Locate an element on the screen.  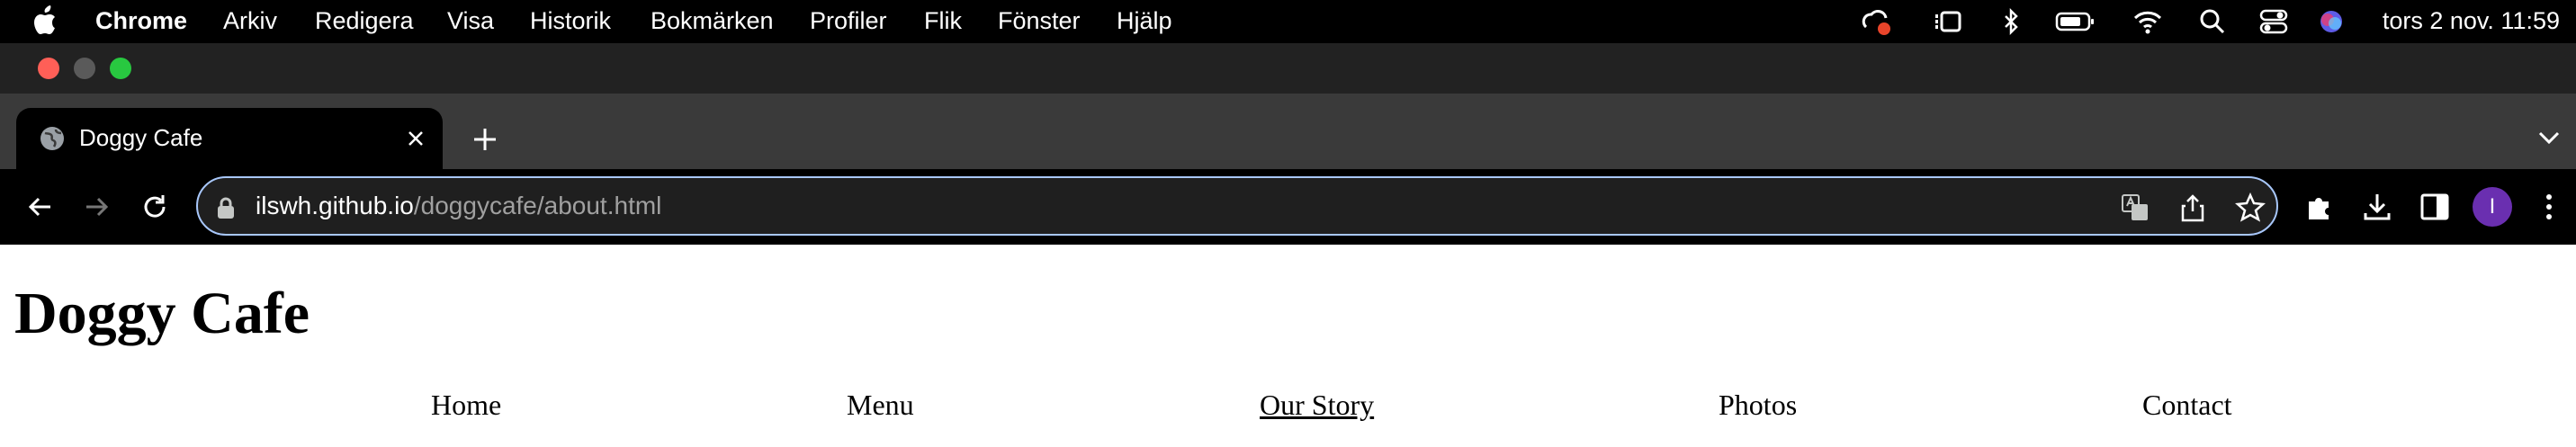
creative-cloud-icon is located at coordinates (1876, 21).